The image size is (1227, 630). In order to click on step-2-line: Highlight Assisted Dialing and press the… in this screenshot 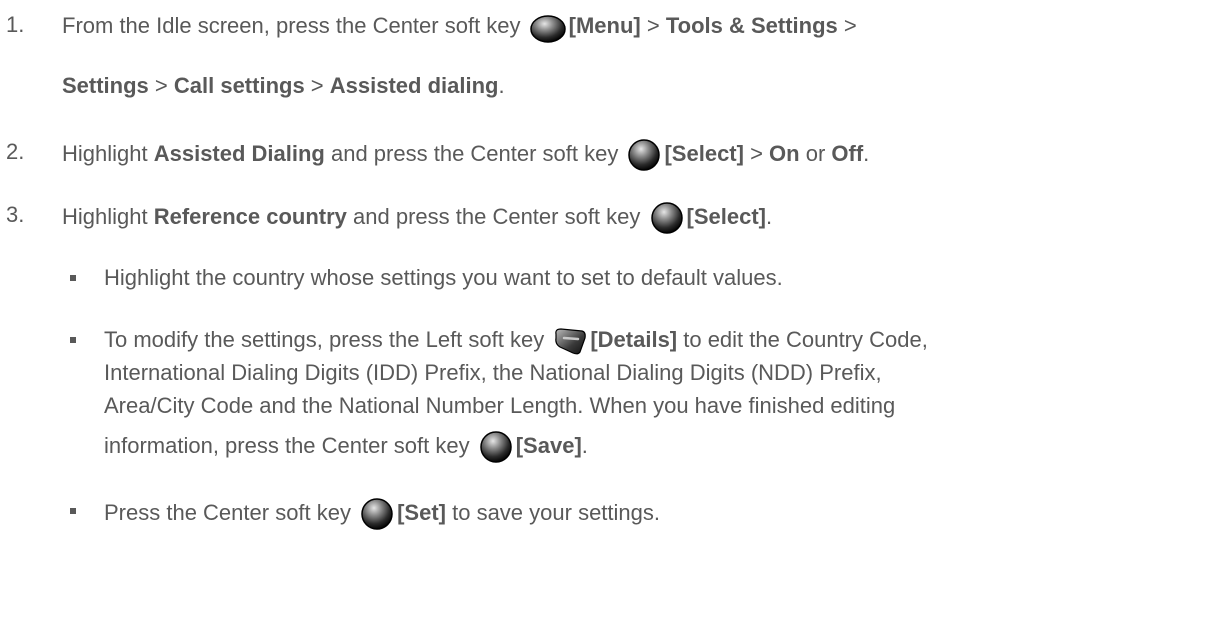, I will do `click(465, 155)`.